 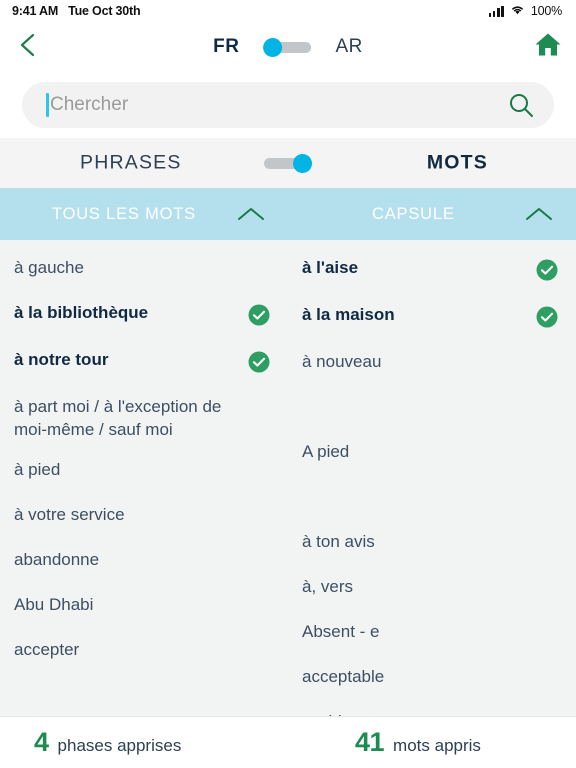 I want to click on back-button, so click(x=28, y=47).